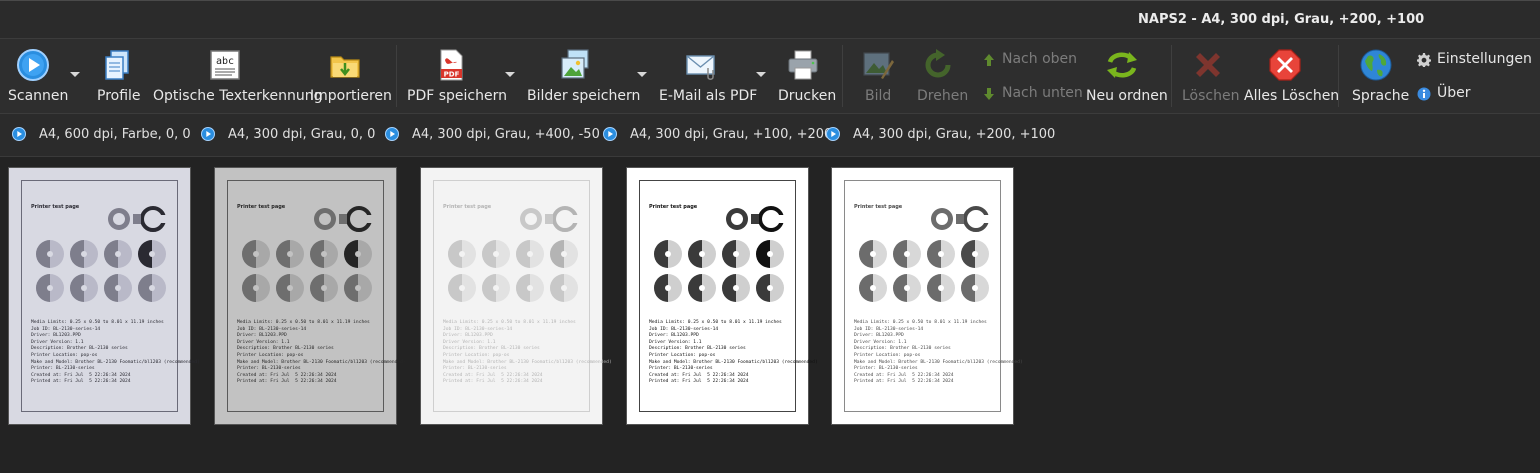 The height and width of the screenshot is (473, 1540). Describe the element at coordinates (345, 67) in the screenshot. I see `import-folder-icon` at that location.